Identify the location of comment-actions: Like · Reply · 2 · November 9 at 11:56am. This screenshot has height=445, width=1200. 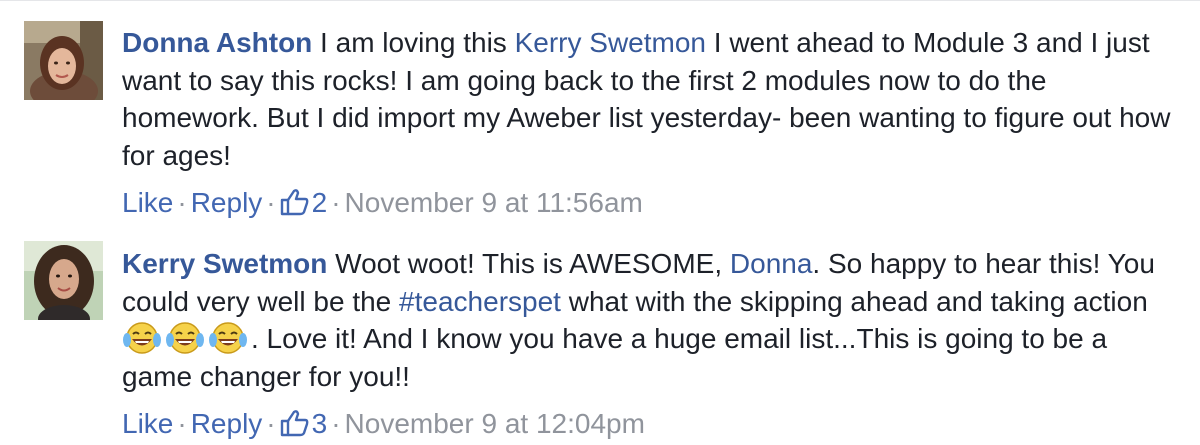
(382, 203).